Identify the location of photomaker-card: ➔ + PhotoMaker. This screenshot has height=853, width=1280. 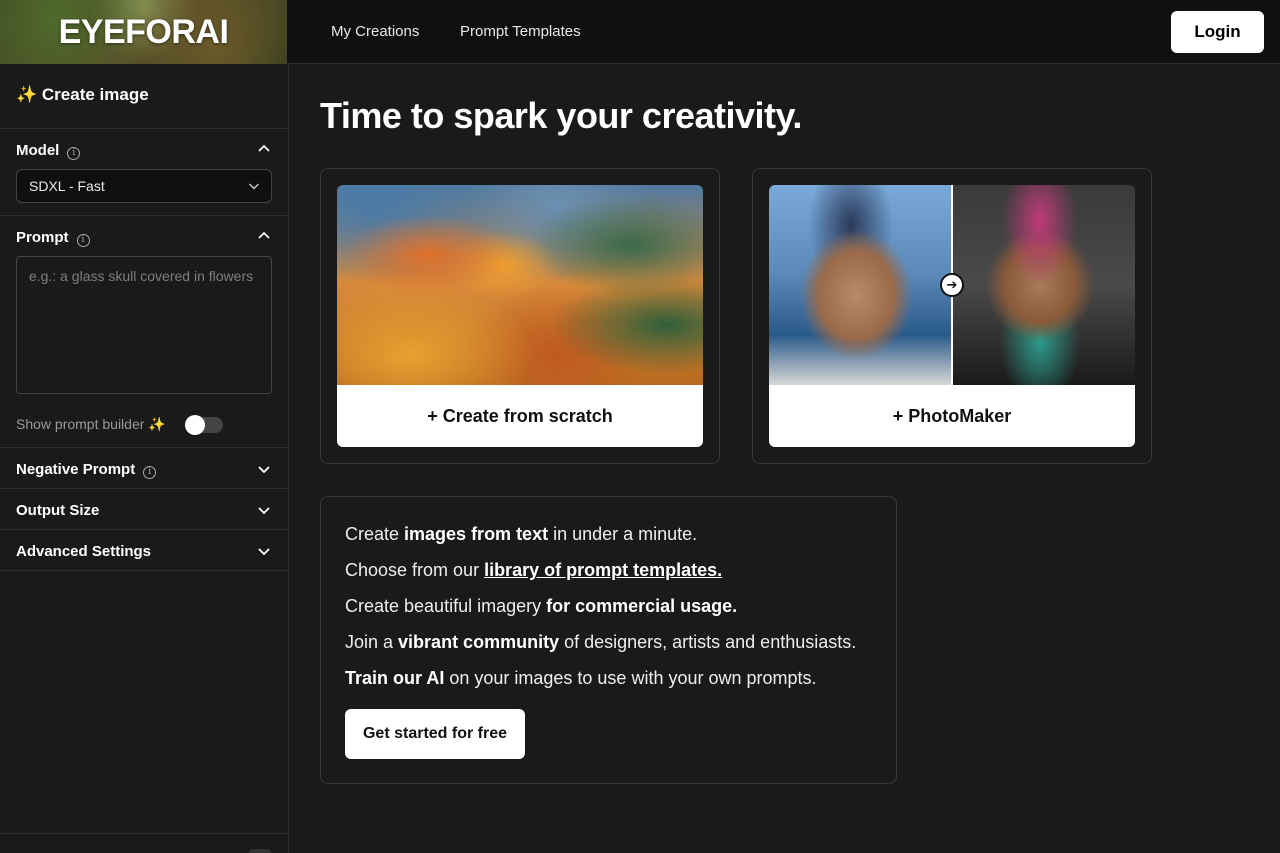
(952, 316).